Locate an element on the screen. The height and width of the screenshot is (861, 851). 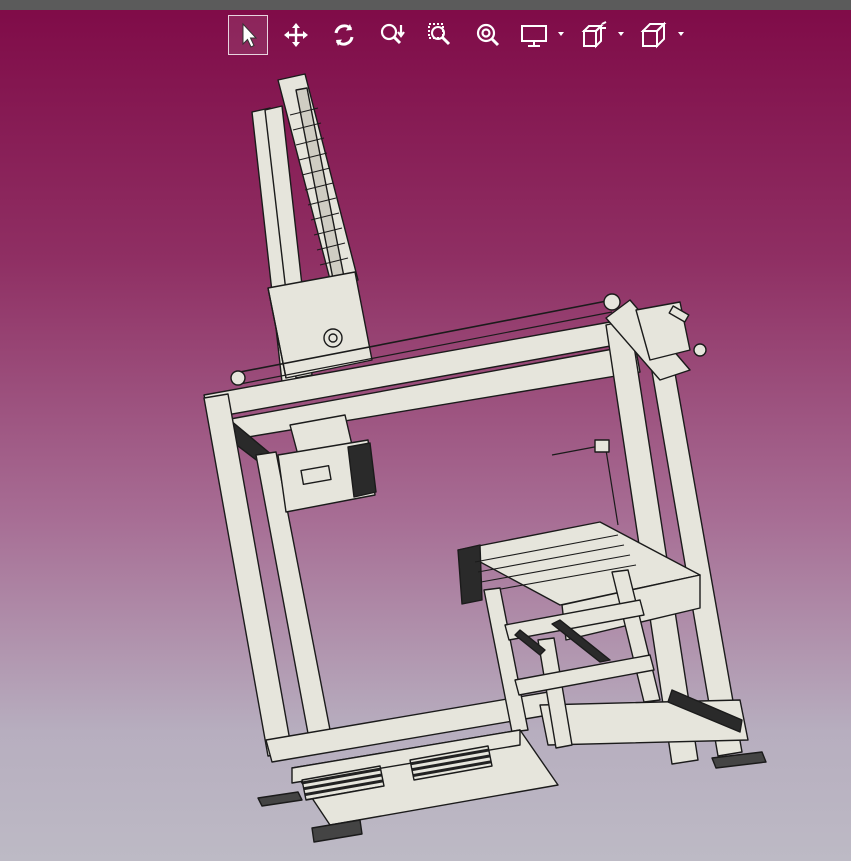
explode-icon is located at coordinates (594, 35).